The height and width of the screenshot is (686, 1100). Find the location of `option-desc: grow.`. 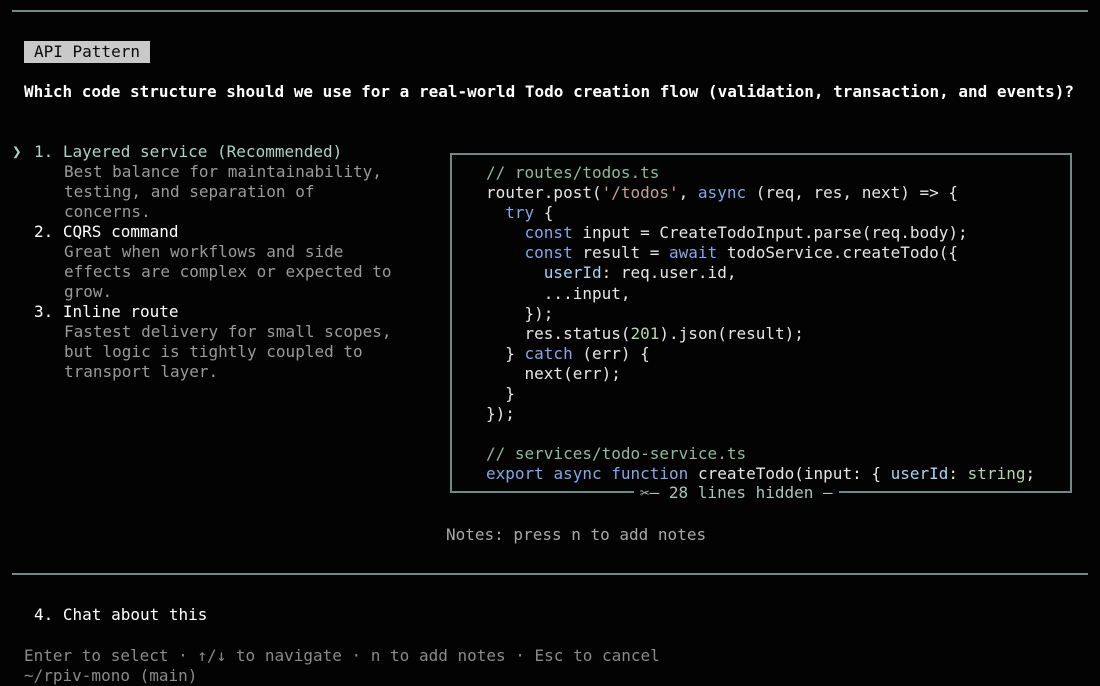

option-desc: grow. is located at coordinates (88, 291).